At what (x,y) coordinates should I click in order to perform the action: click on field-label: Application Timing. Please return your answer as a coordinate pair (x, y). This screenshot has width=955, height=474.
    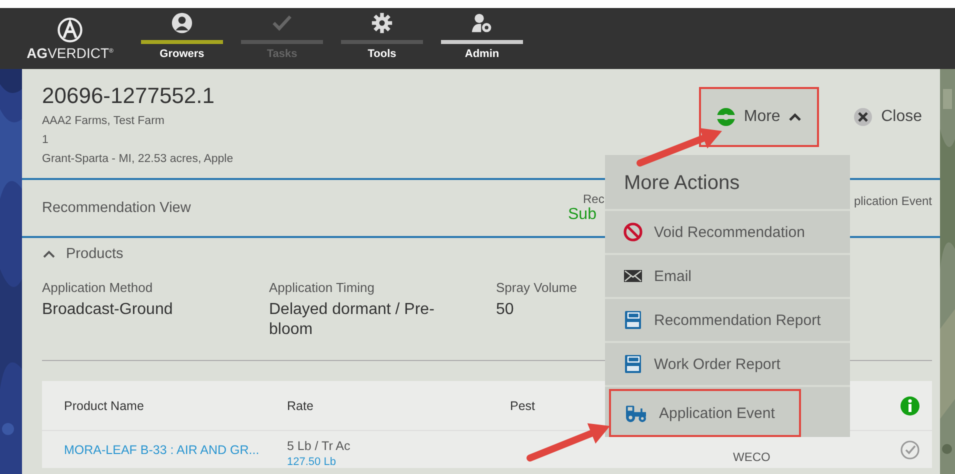
    Looking at the image, I should click on (322, 287).